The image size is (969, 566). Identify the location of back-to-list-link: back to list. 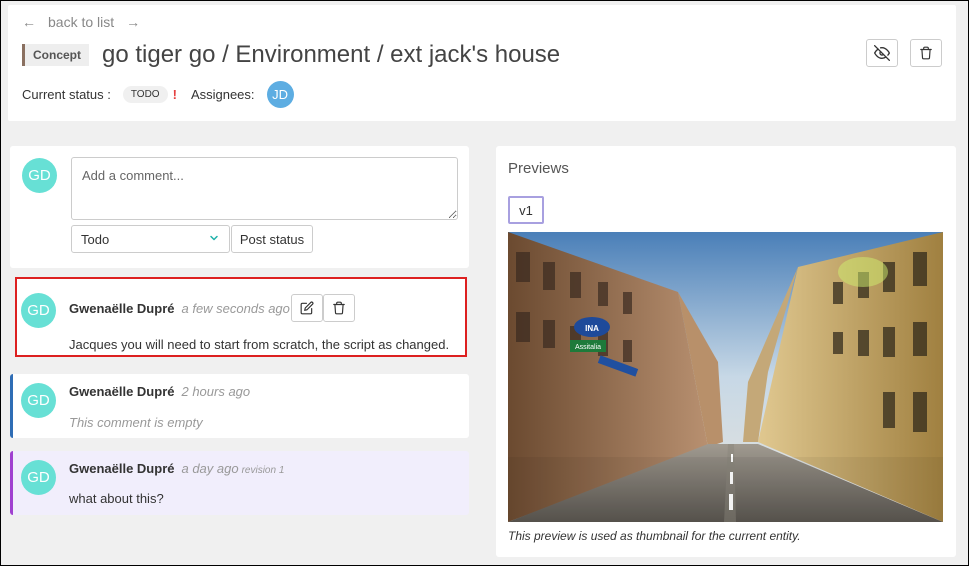
(81, 22).